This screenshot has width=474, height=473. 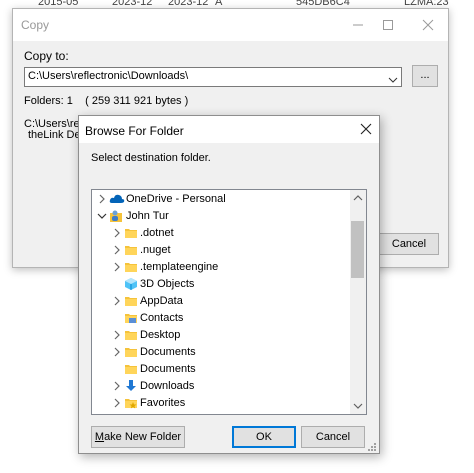 What do you see at coordinates (220, 216) in the screenshot?
I see `tree-item-john-tur: John Tur` at bounding box center [220, 216].